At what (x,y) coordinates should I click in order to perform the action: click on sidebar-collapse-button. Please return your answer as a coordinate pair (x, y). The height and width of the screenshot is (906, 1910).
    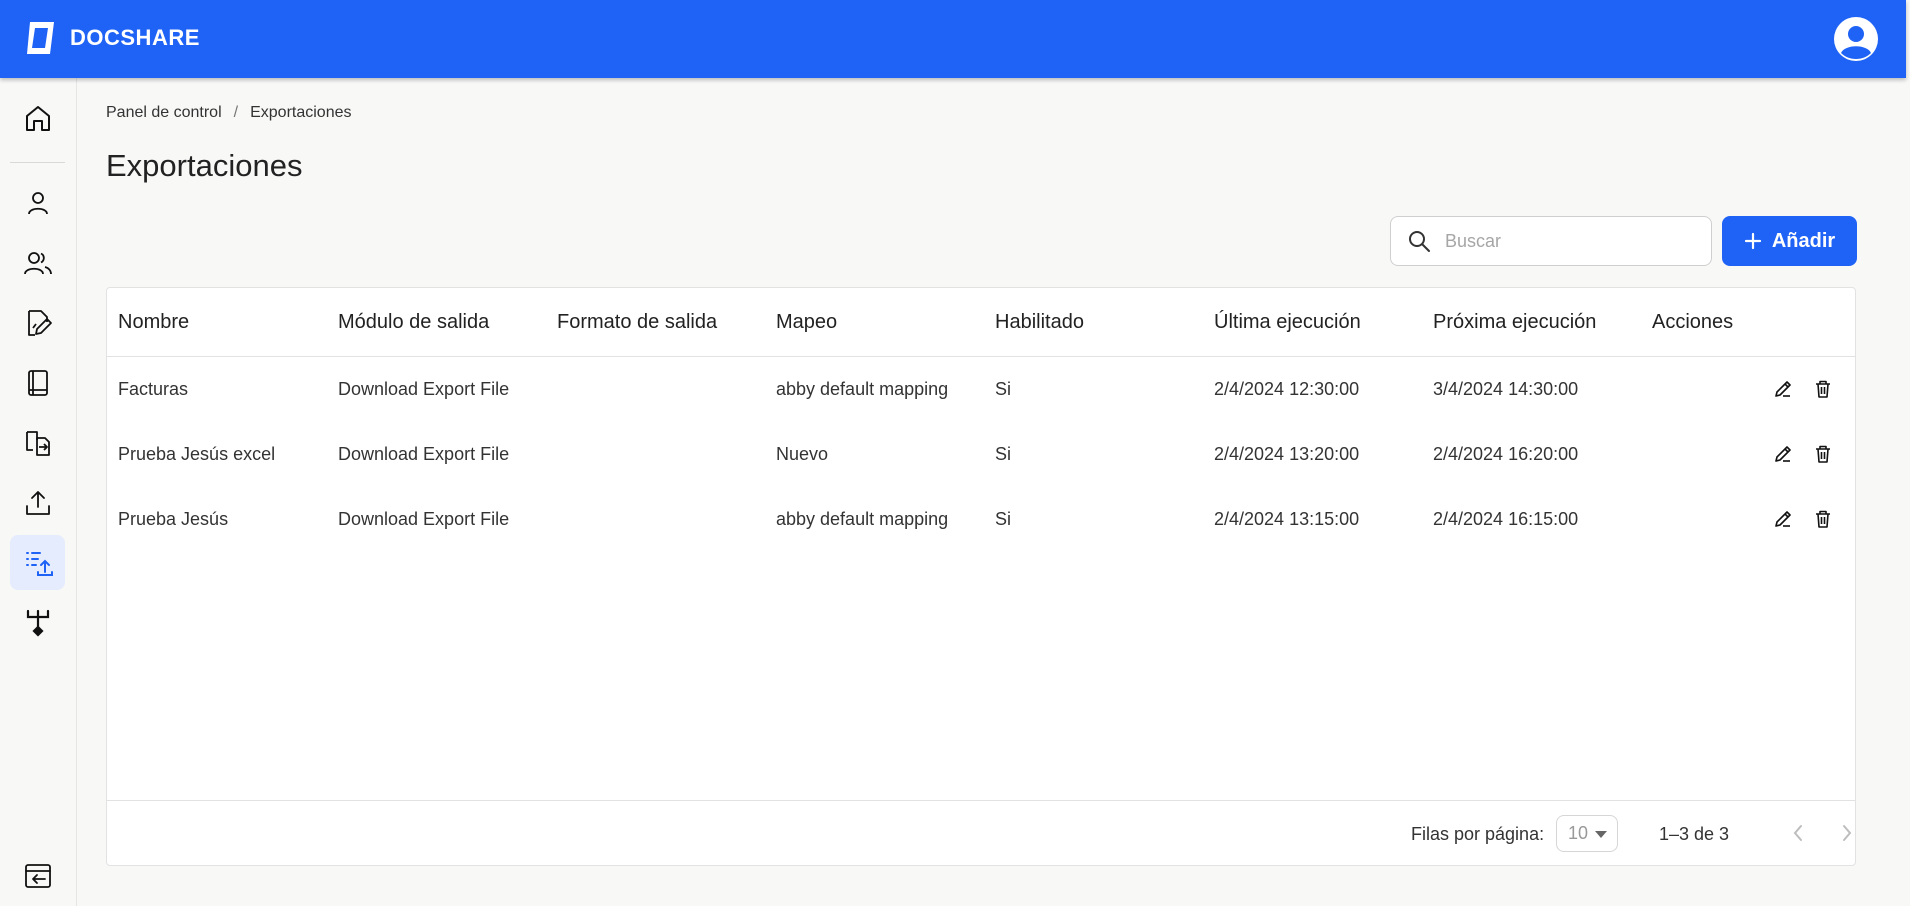
    Looking at the image, I should click on (37, 875).